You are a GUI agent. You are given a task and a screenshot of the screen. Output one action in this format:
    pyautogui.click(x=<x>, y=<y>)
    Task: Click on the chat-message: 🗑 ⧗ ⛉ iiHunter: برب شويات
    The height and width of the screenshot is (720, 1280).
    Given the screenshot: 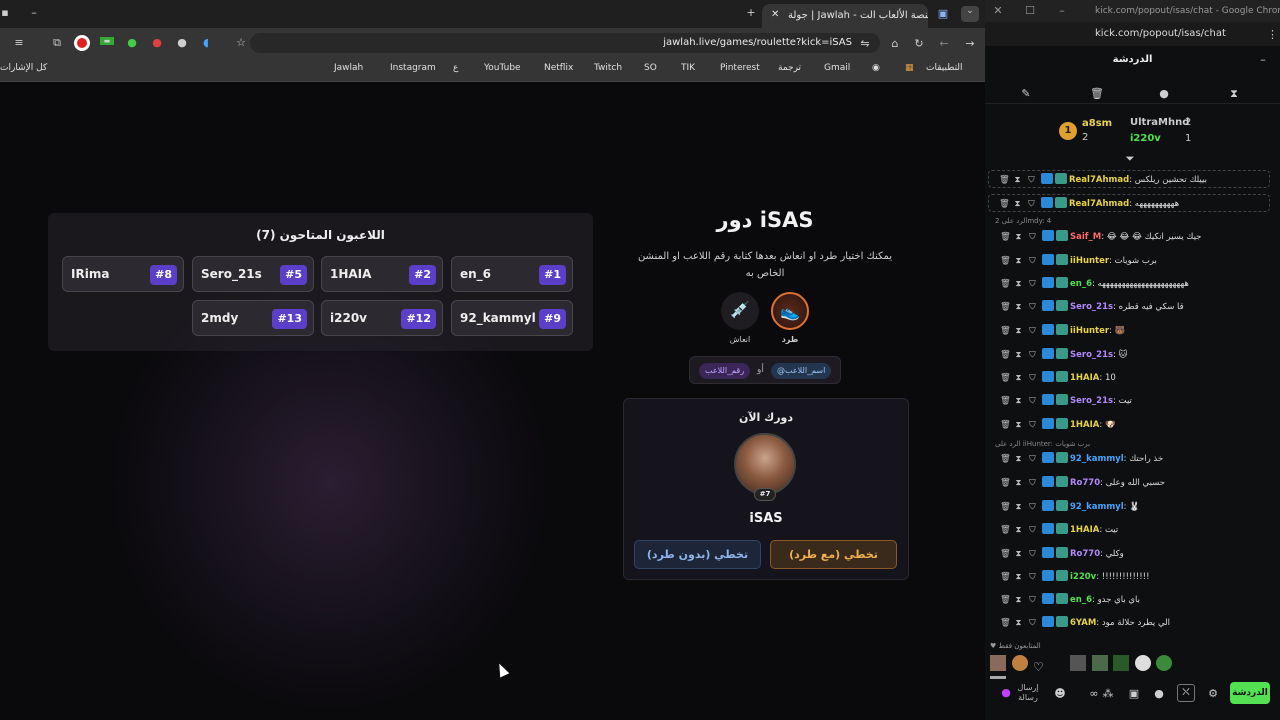 What is the action you would take?
    pyautogui.click(x=1137, y=261)
    